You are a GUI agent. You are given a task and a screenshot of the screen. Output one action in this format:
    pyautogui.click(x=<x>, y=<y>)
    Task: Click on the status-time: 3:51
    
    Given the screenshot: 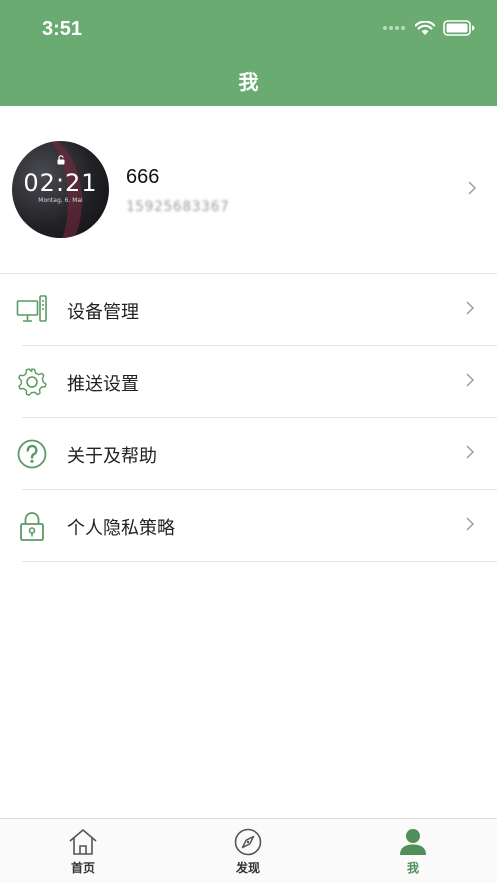 What is the action you would take?
    pyautogui.click(x=62, y=29)
    